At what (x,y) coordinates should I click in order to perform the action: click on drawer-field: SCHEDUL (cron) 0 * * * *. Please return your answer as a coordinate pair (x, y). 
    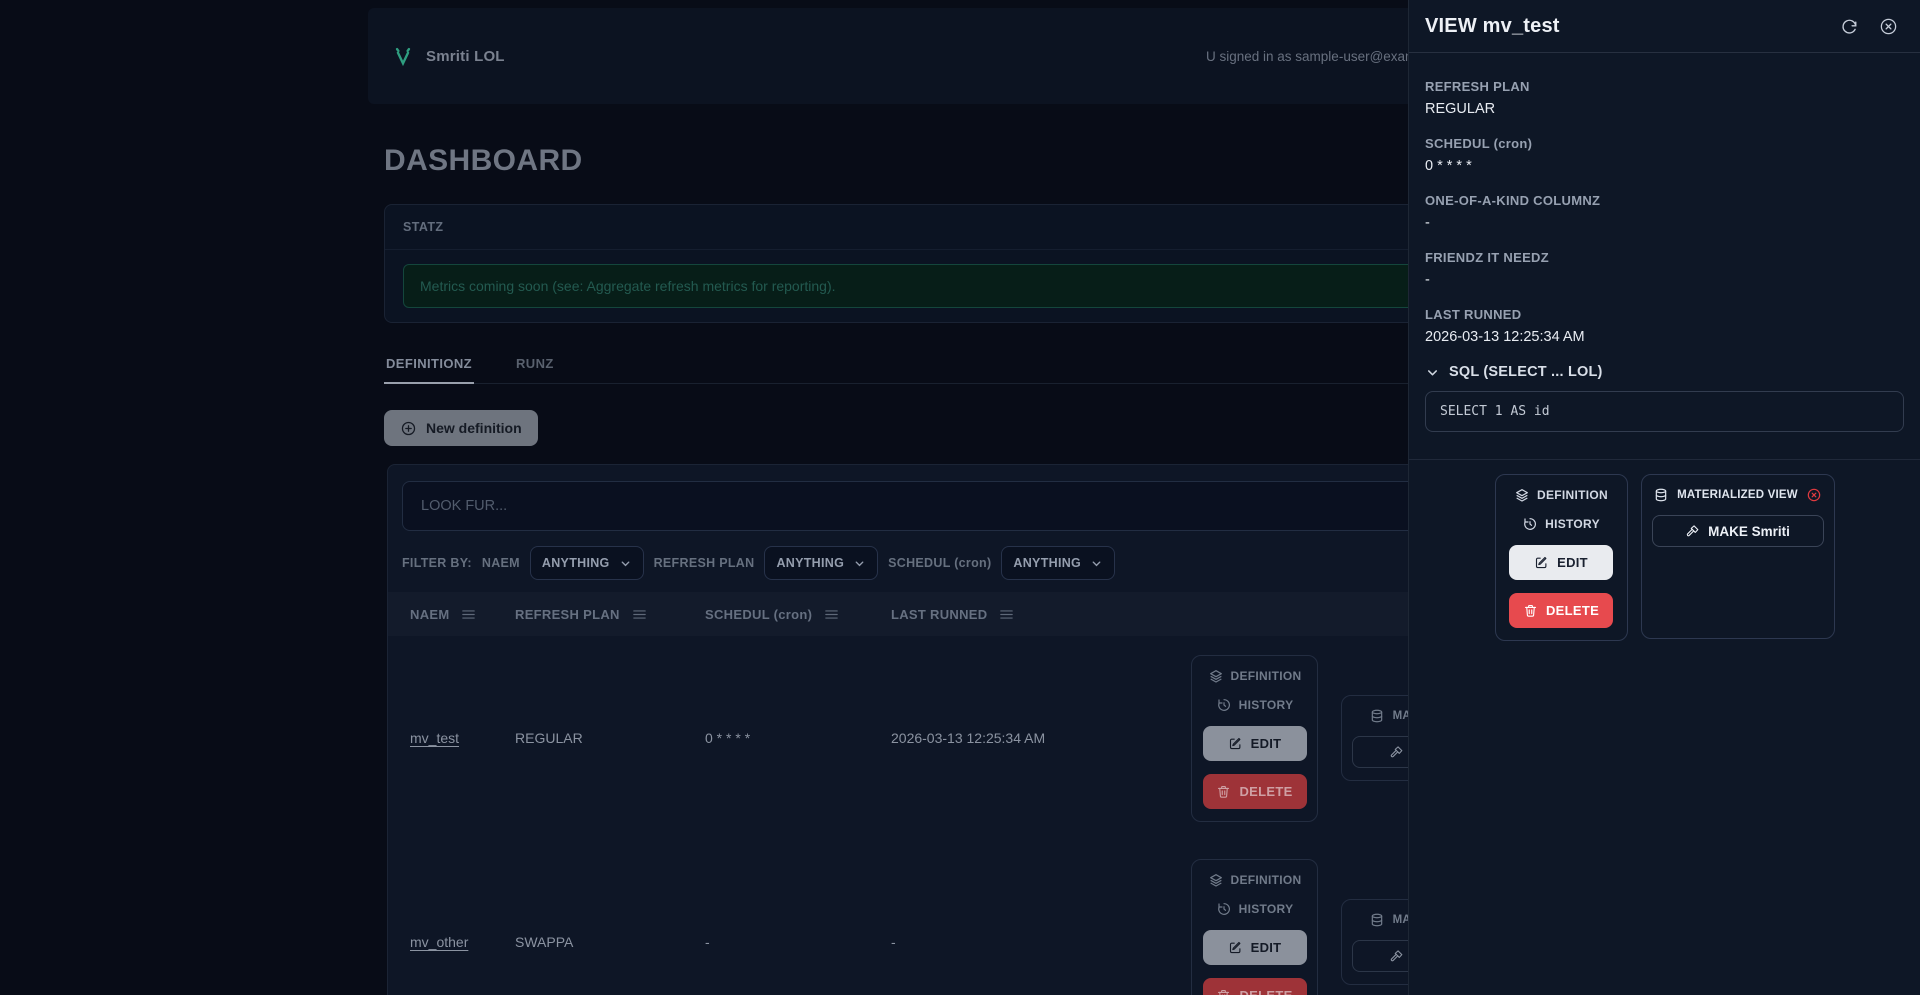
    Looking at the image, I should click on (1479, 155).